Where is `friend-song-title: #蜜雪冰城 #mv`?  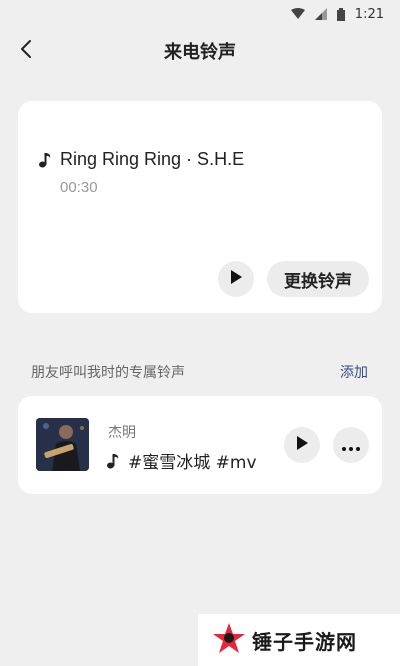 friend-song-title: #蜜雪冰城 #mv is located at coordinates (192, 463).